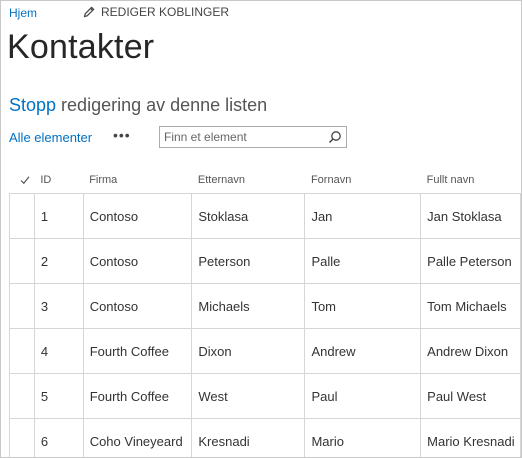  Describe the element at coordinates (58, 261) in the screenshot. I see `cell-id: 2` at that location.